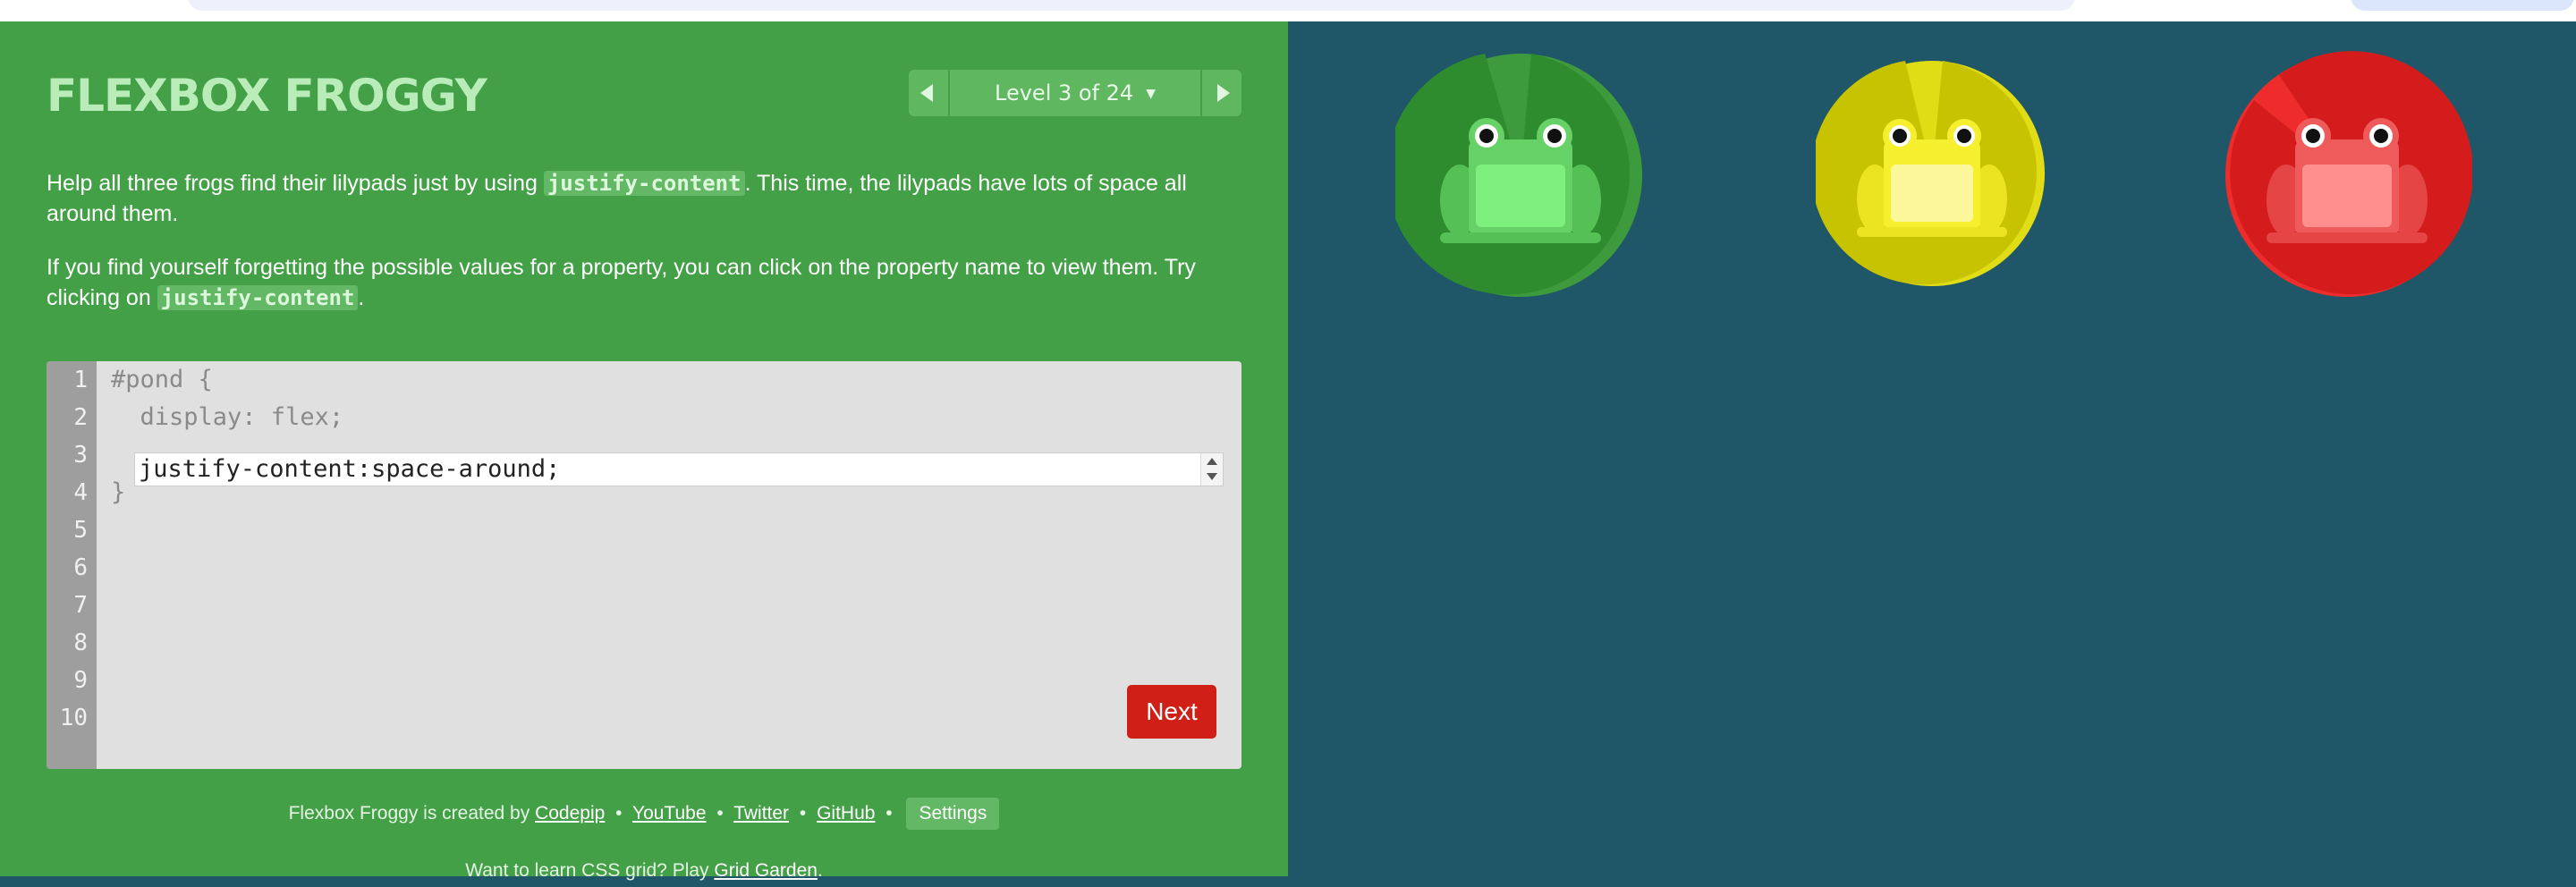  I want to click on link-codepip: Codepip, so click(570, 814).